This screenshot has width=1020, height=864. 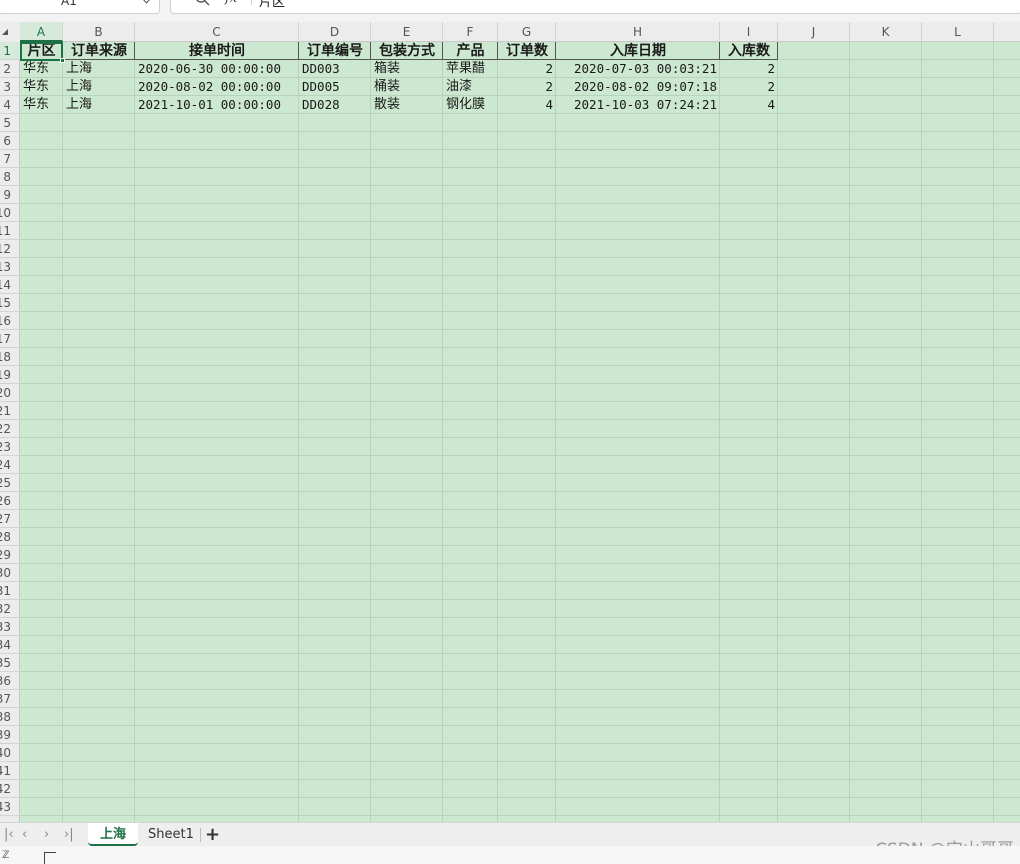 I want to click on table-cell: 桶装, so click(x=407, y=87).